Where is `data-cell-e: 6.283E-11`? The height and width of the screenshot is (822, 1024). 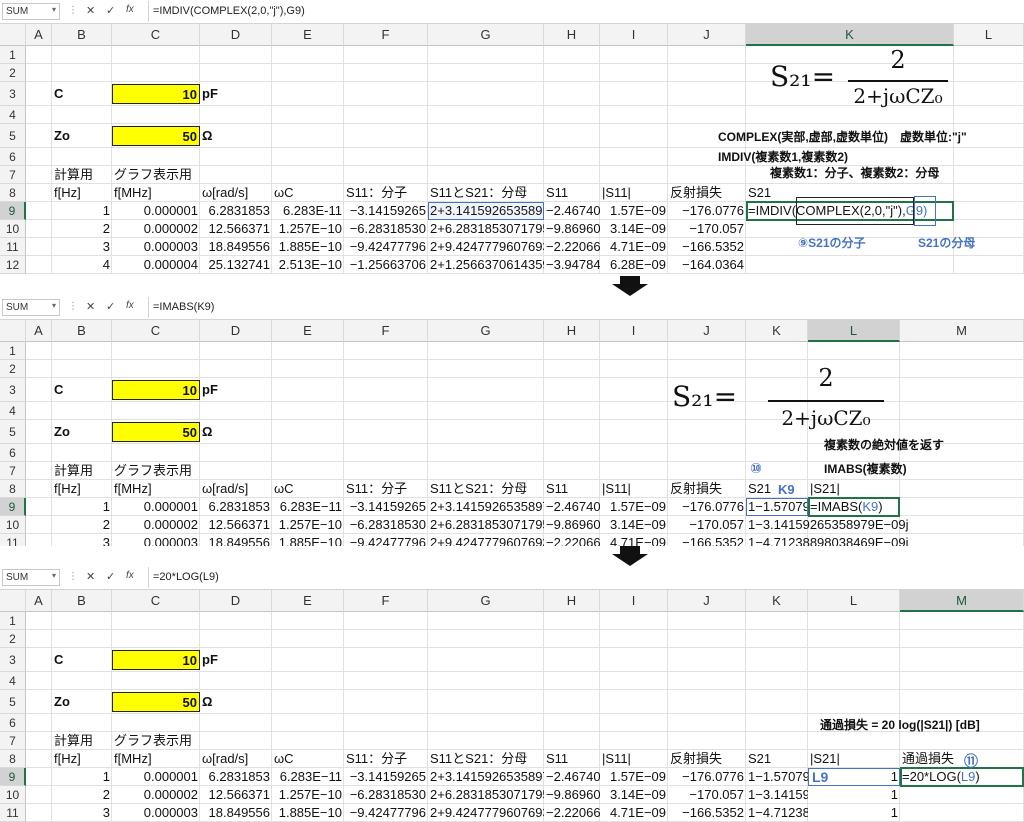
data-cell-e: 6.283E-11 is located at coordinates (308, 211).